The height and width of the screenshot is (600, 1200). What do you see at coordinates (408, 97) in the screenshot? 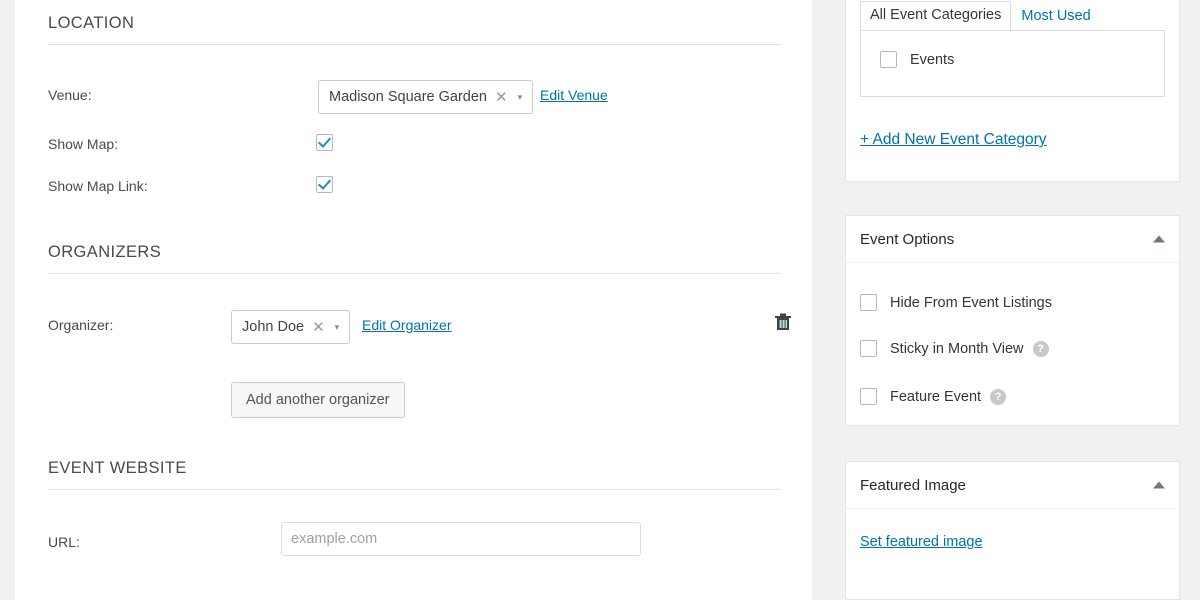
I see `venue-selected-value: Madison Square Garden` at bounding box center [408, 97].